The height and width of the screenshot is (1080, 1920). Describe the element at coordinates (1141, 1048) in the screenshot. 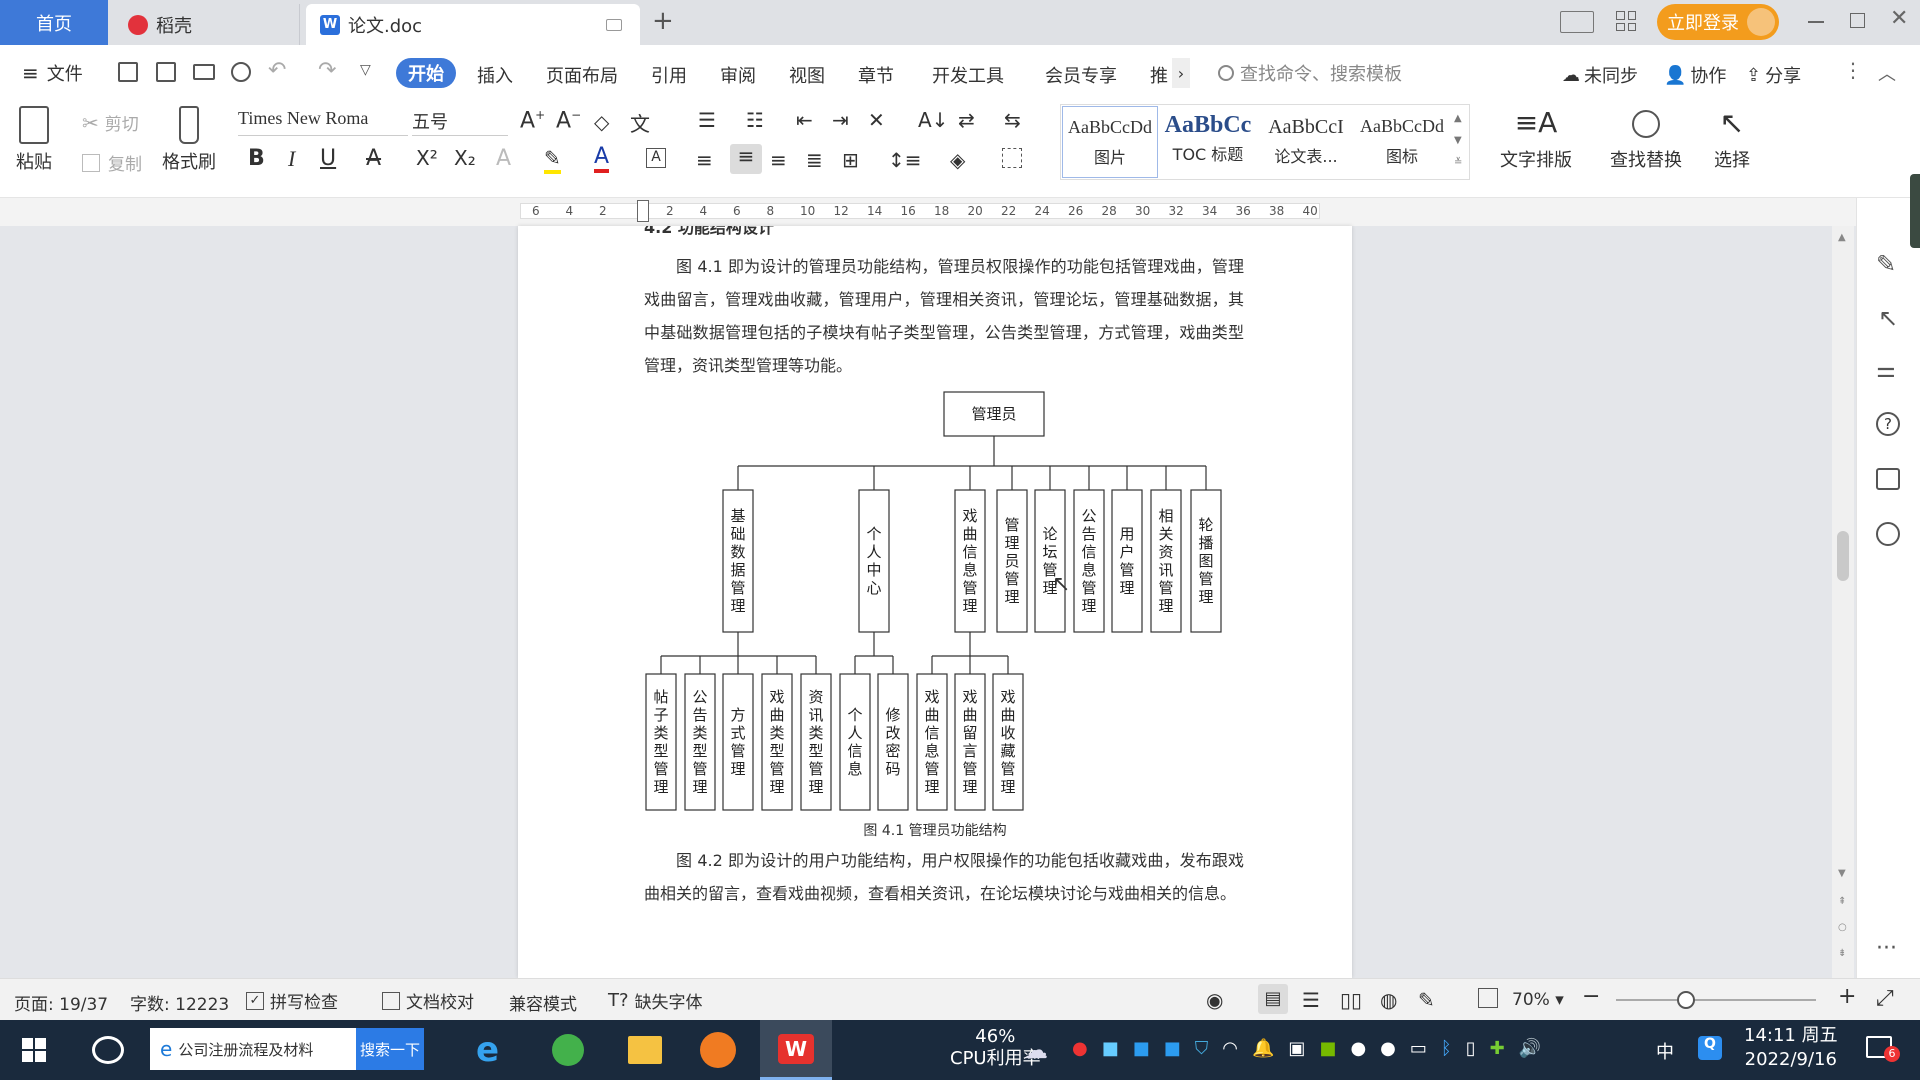

I see `tray-app-icon: ■` at that location.